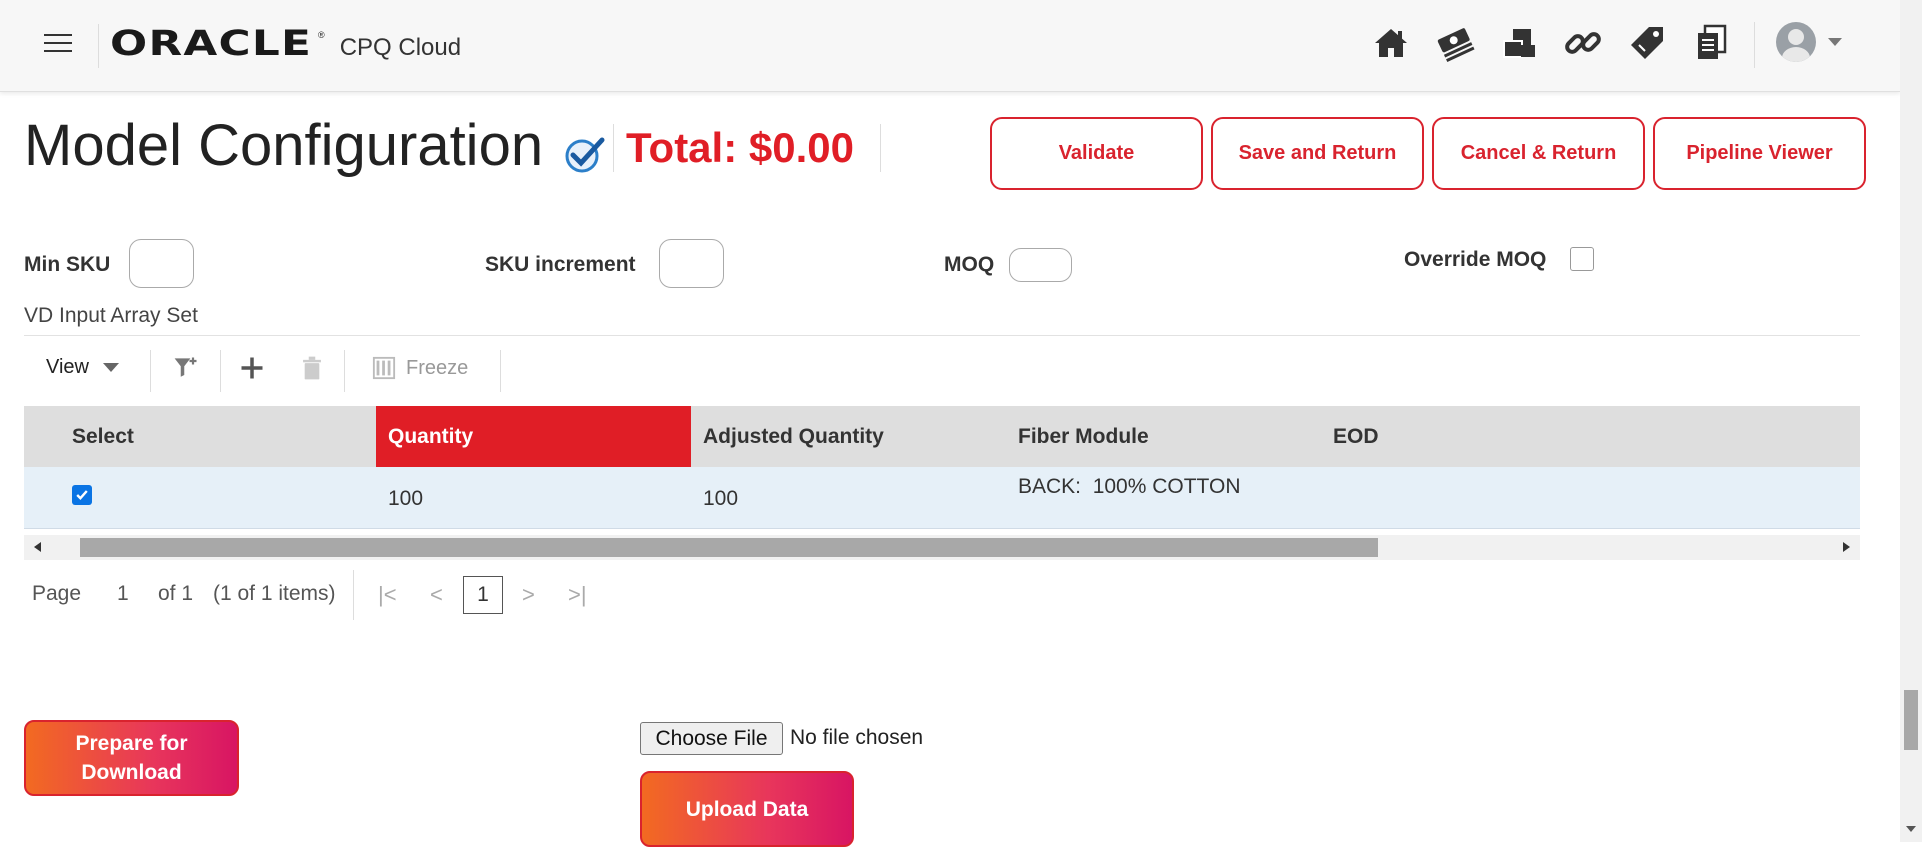  What do you see at coordinates (131, 758) in the screenshot?
I see `prepare-for-download-button: Prepare for Download` at bounding box center [131, 758].